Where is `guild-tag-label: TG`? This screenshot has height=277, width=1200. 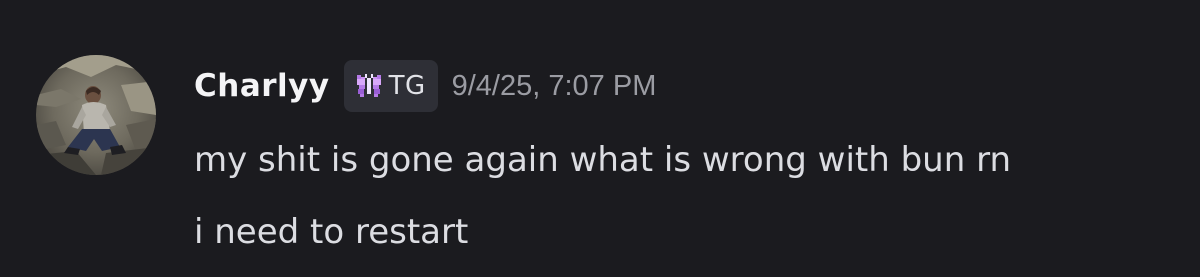 guild-tag-label: TG is located at coordinates (407, 86).